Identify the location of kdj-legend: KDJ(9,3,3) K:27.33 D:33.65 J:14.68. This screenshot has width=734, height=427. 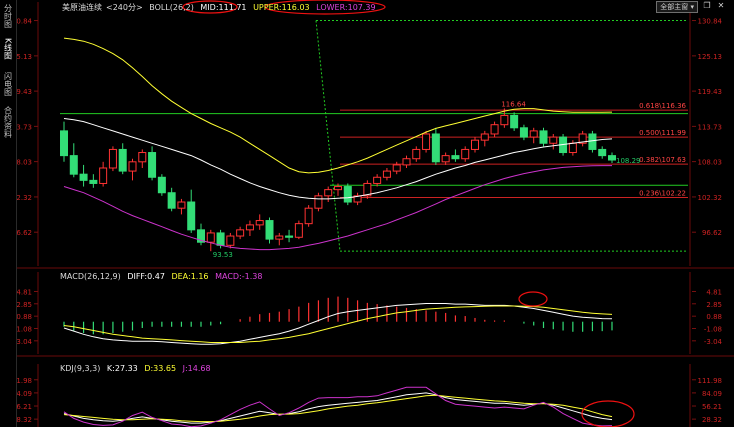
(137, 368).